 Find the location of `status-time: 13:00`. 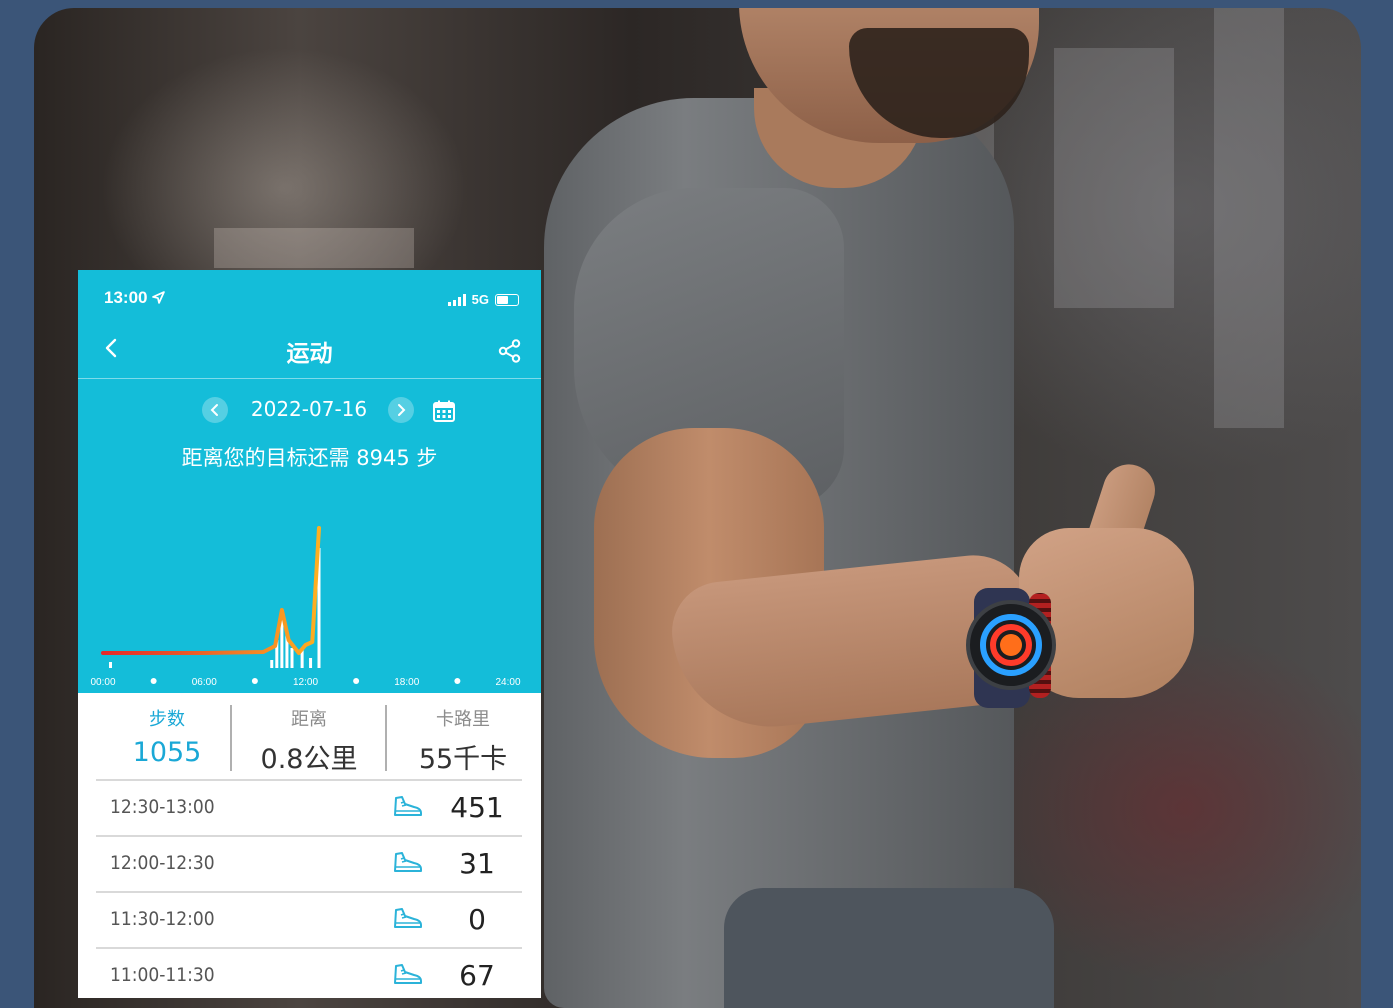

status-time: 13:00 is located at coordinates (135, 298).